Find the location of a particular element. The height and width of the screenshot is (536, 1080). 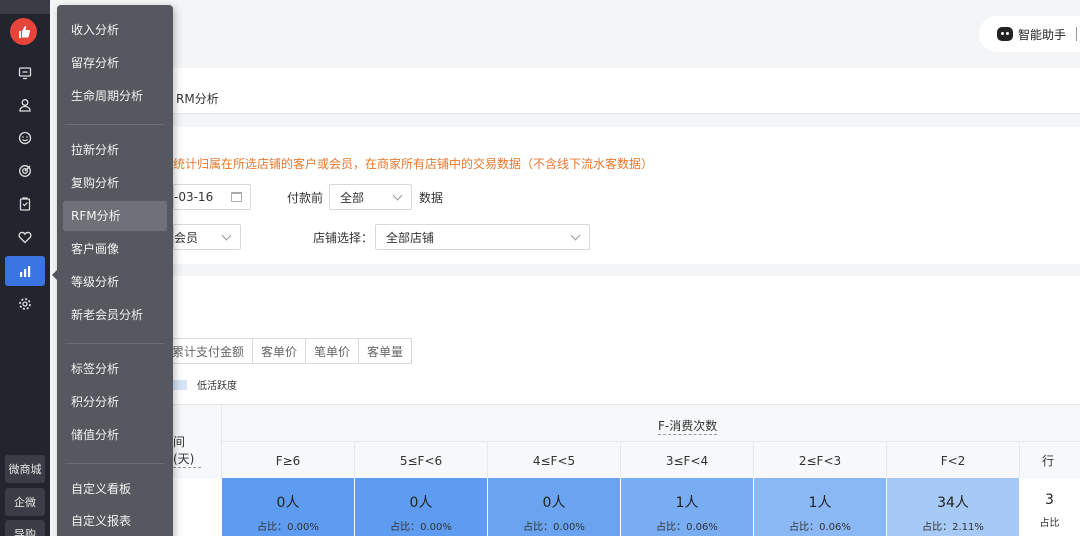

cell-count: 3 is located at coordinates (1049, 500).